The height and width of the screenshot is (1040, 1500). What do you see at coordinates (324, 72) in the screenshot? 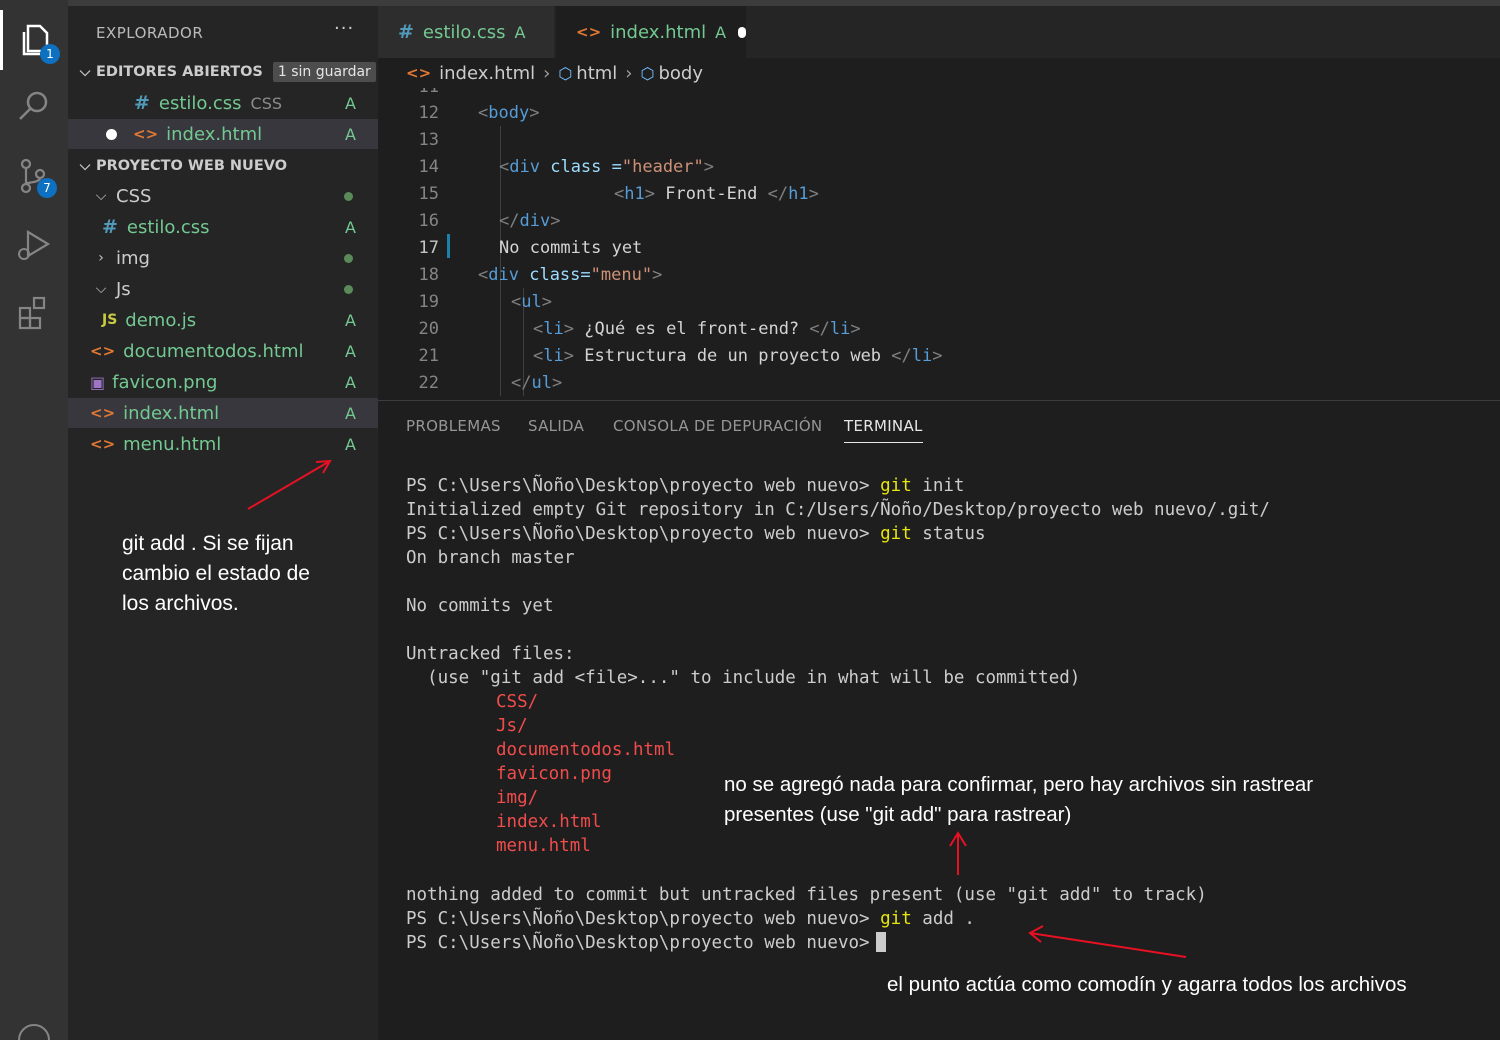
I see `unsaved-badge: 1 sin guardar` at bounding box center [324, 72].